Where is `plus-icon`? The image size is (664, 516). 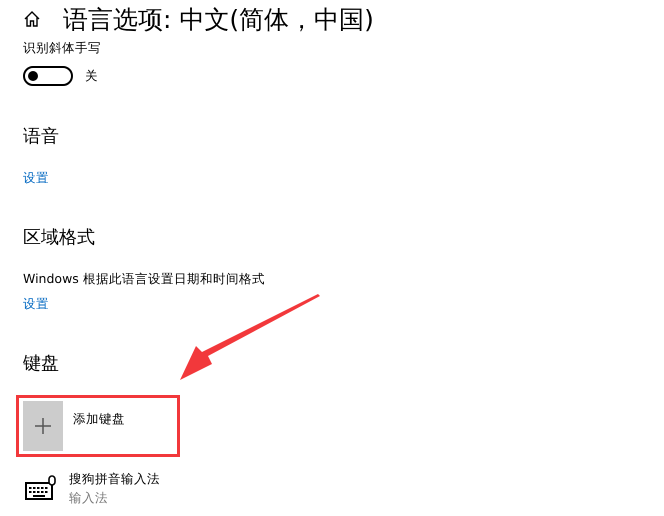
plus-icon is located at coordinates (43, 426).